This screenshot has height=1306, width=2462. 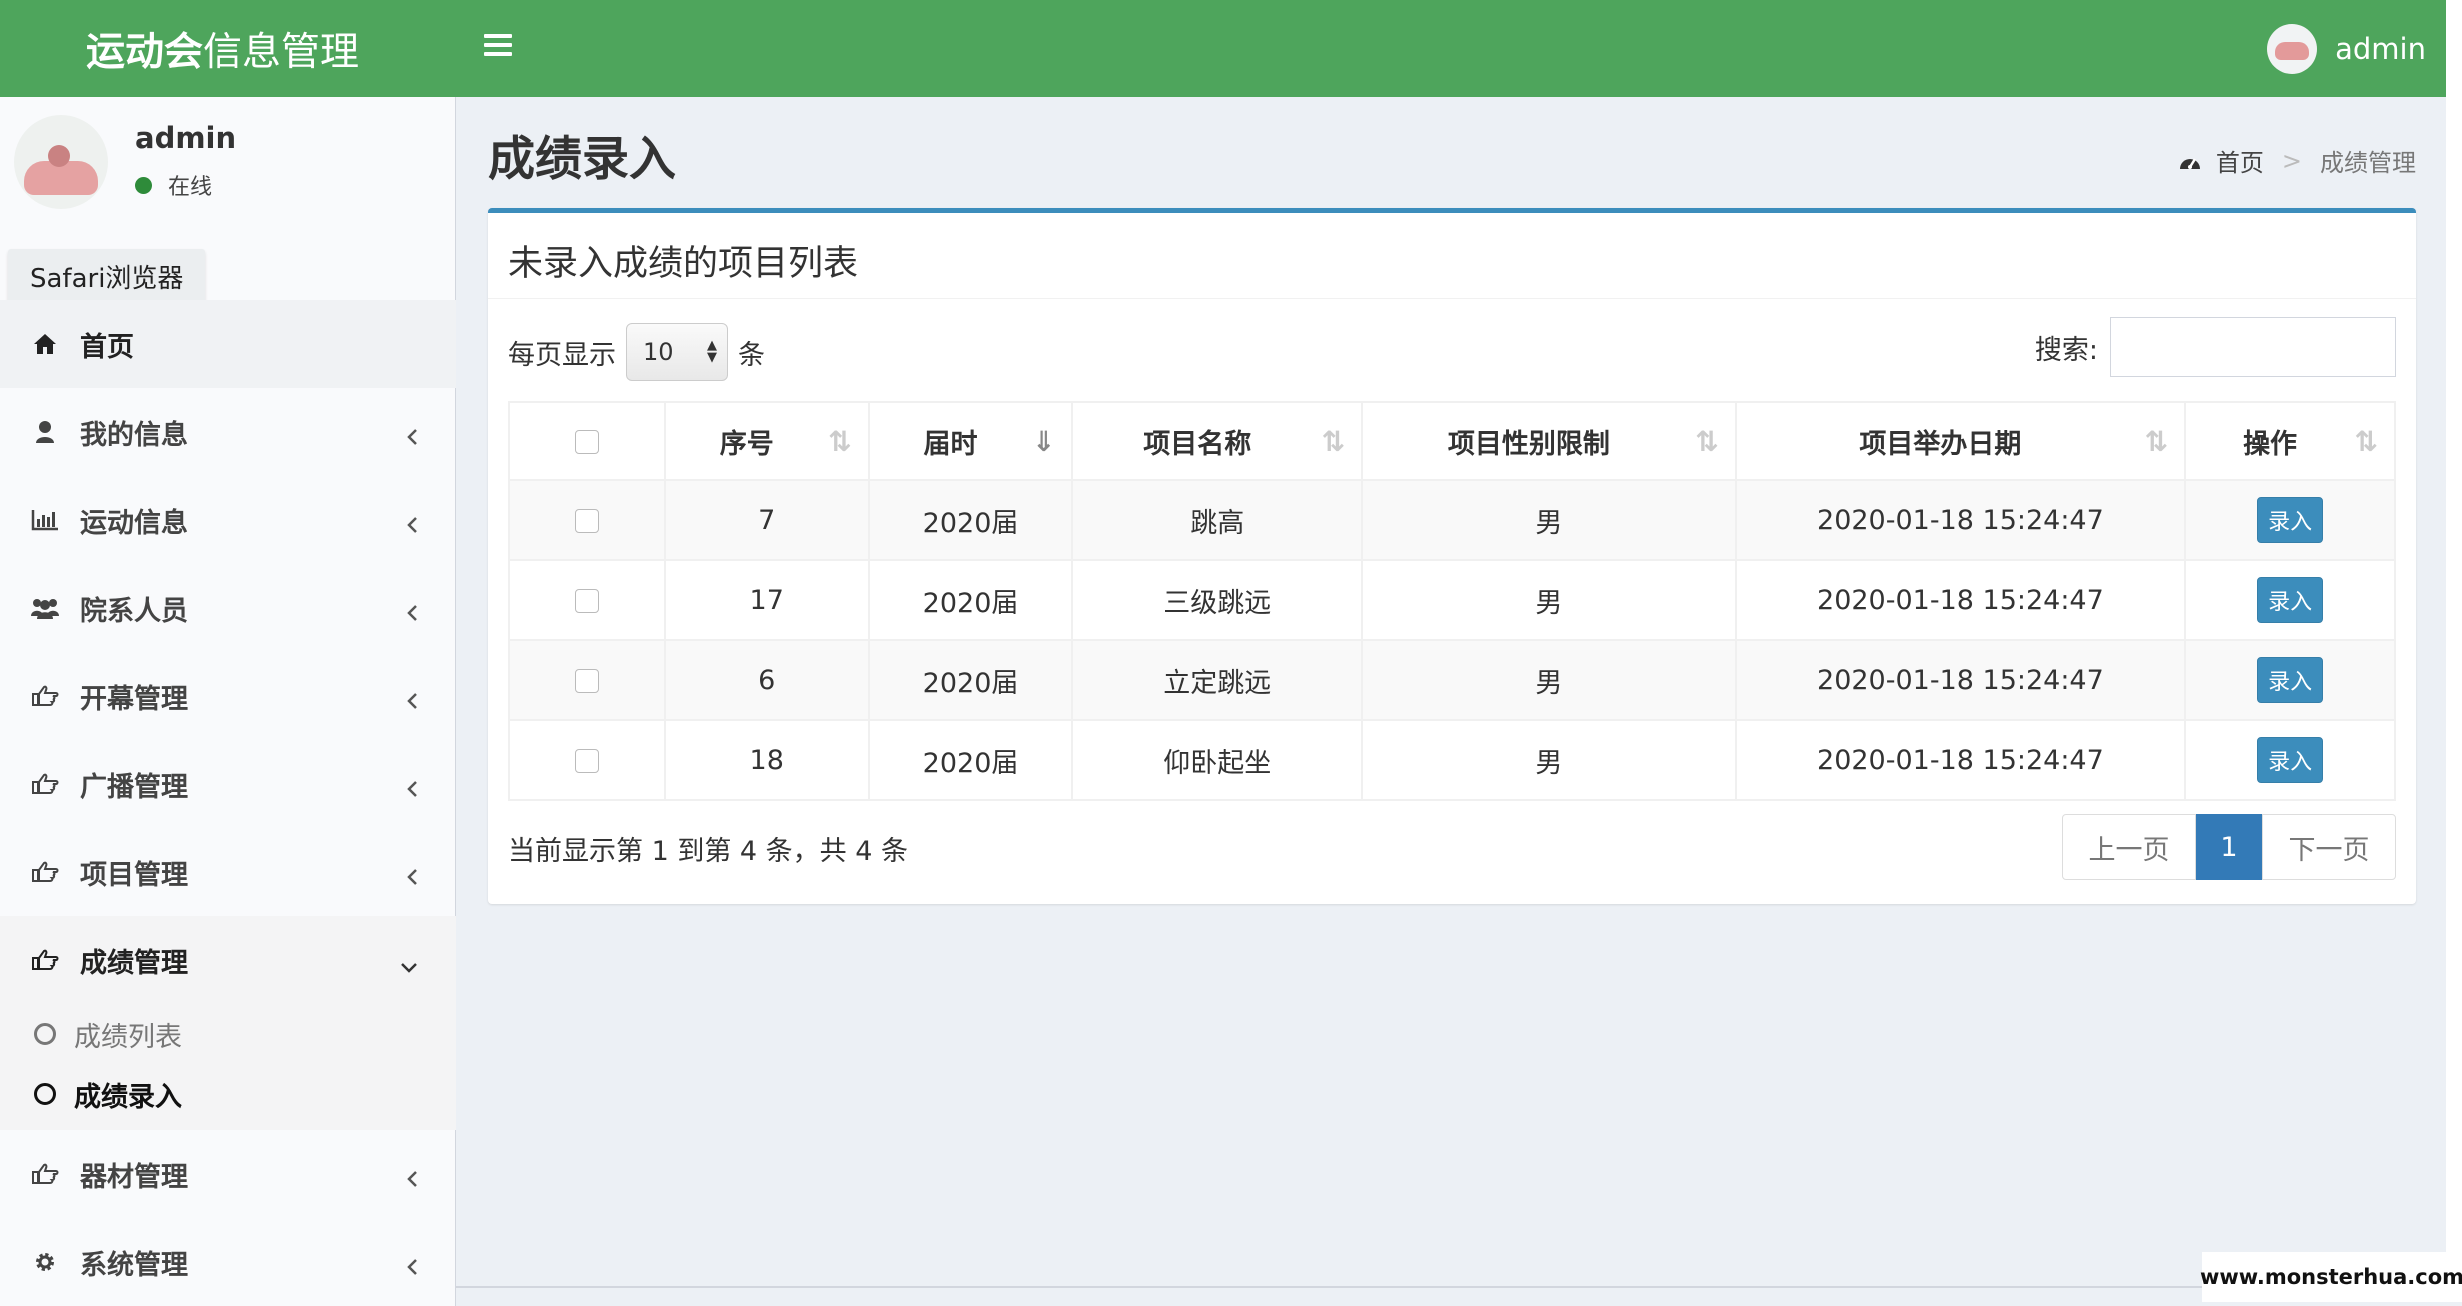 I want to click on sidebar-subitem-score-list: 成绩列表, so click(x=228, y=1034).